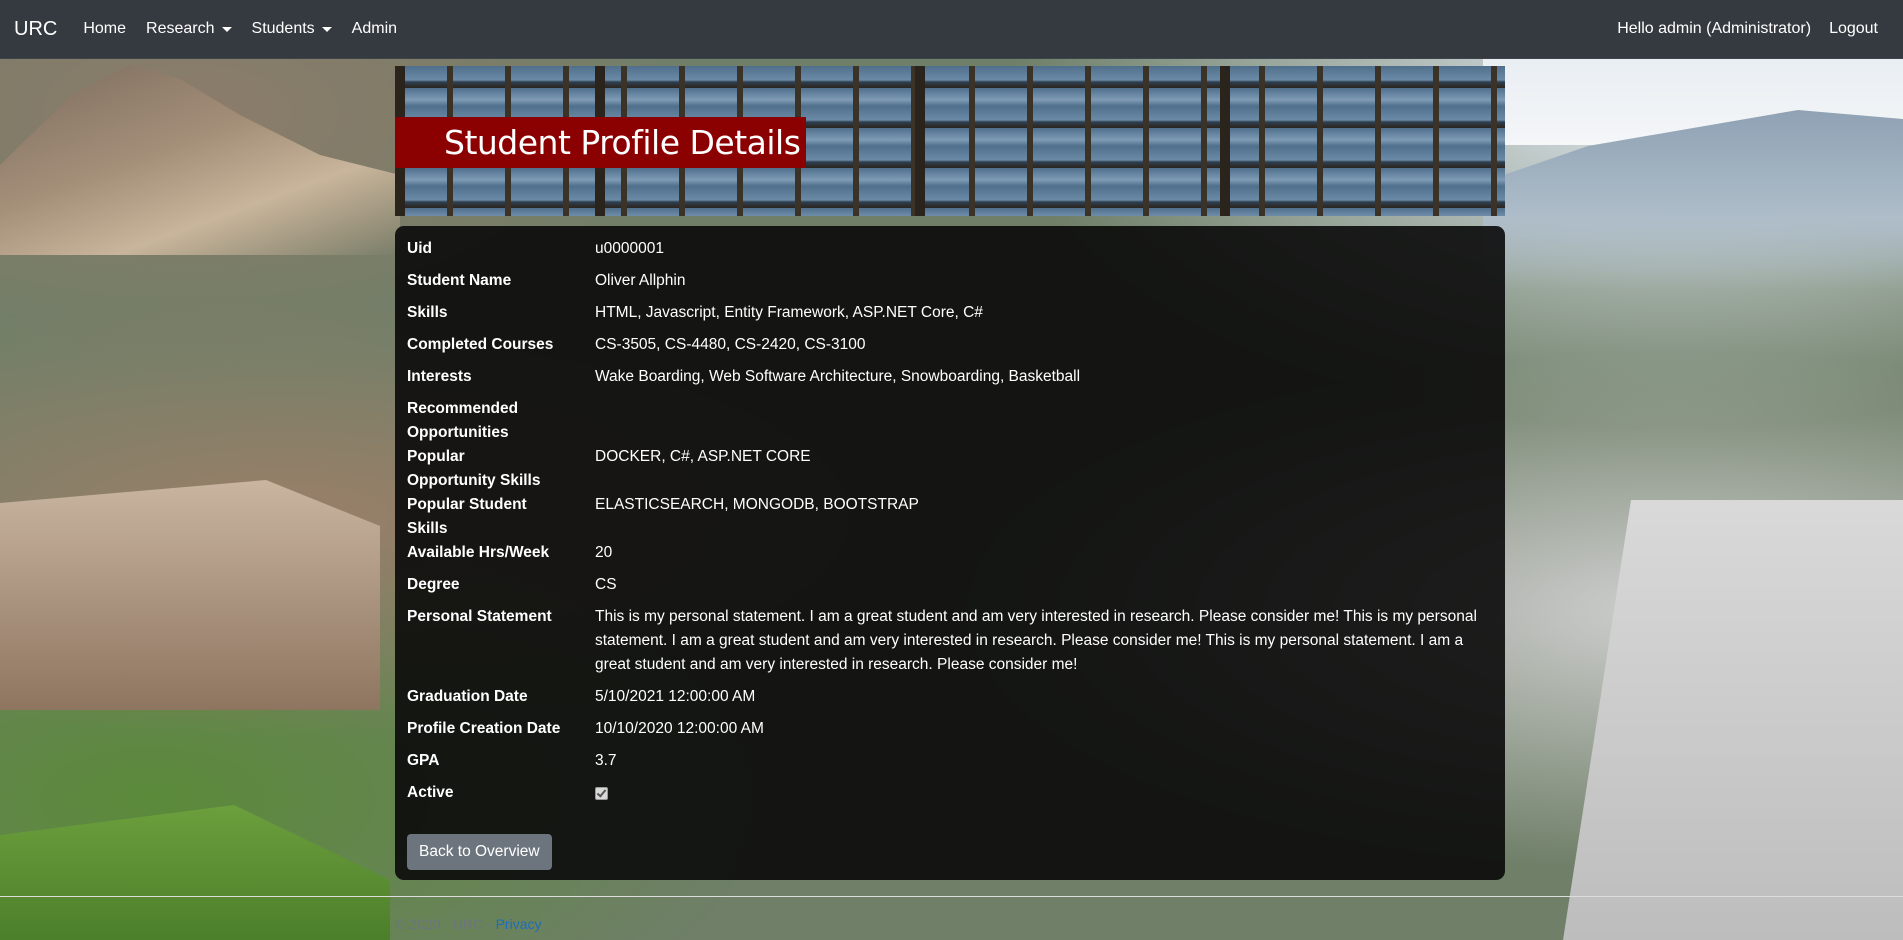  What do you see at coordinates (950, 249) in the screenshot?
I see `detail-row-uid: Uid u0000001` at bounding box center [950, 249].